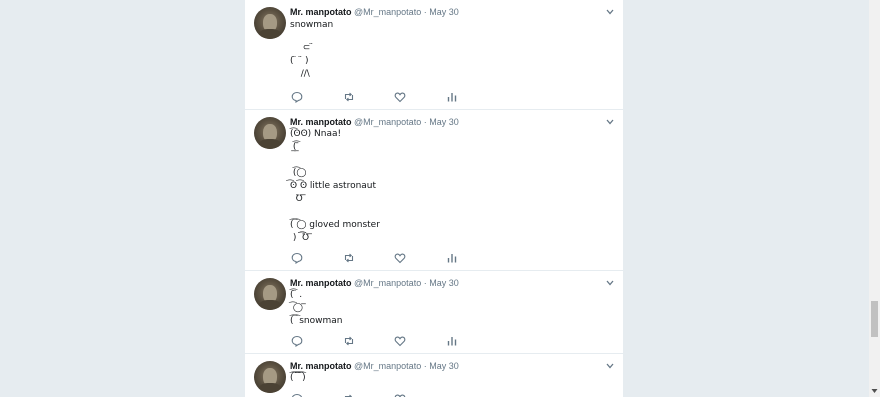  I want to click on tweet-text-line: (͡ ͡ snowman, so click(316, 321).